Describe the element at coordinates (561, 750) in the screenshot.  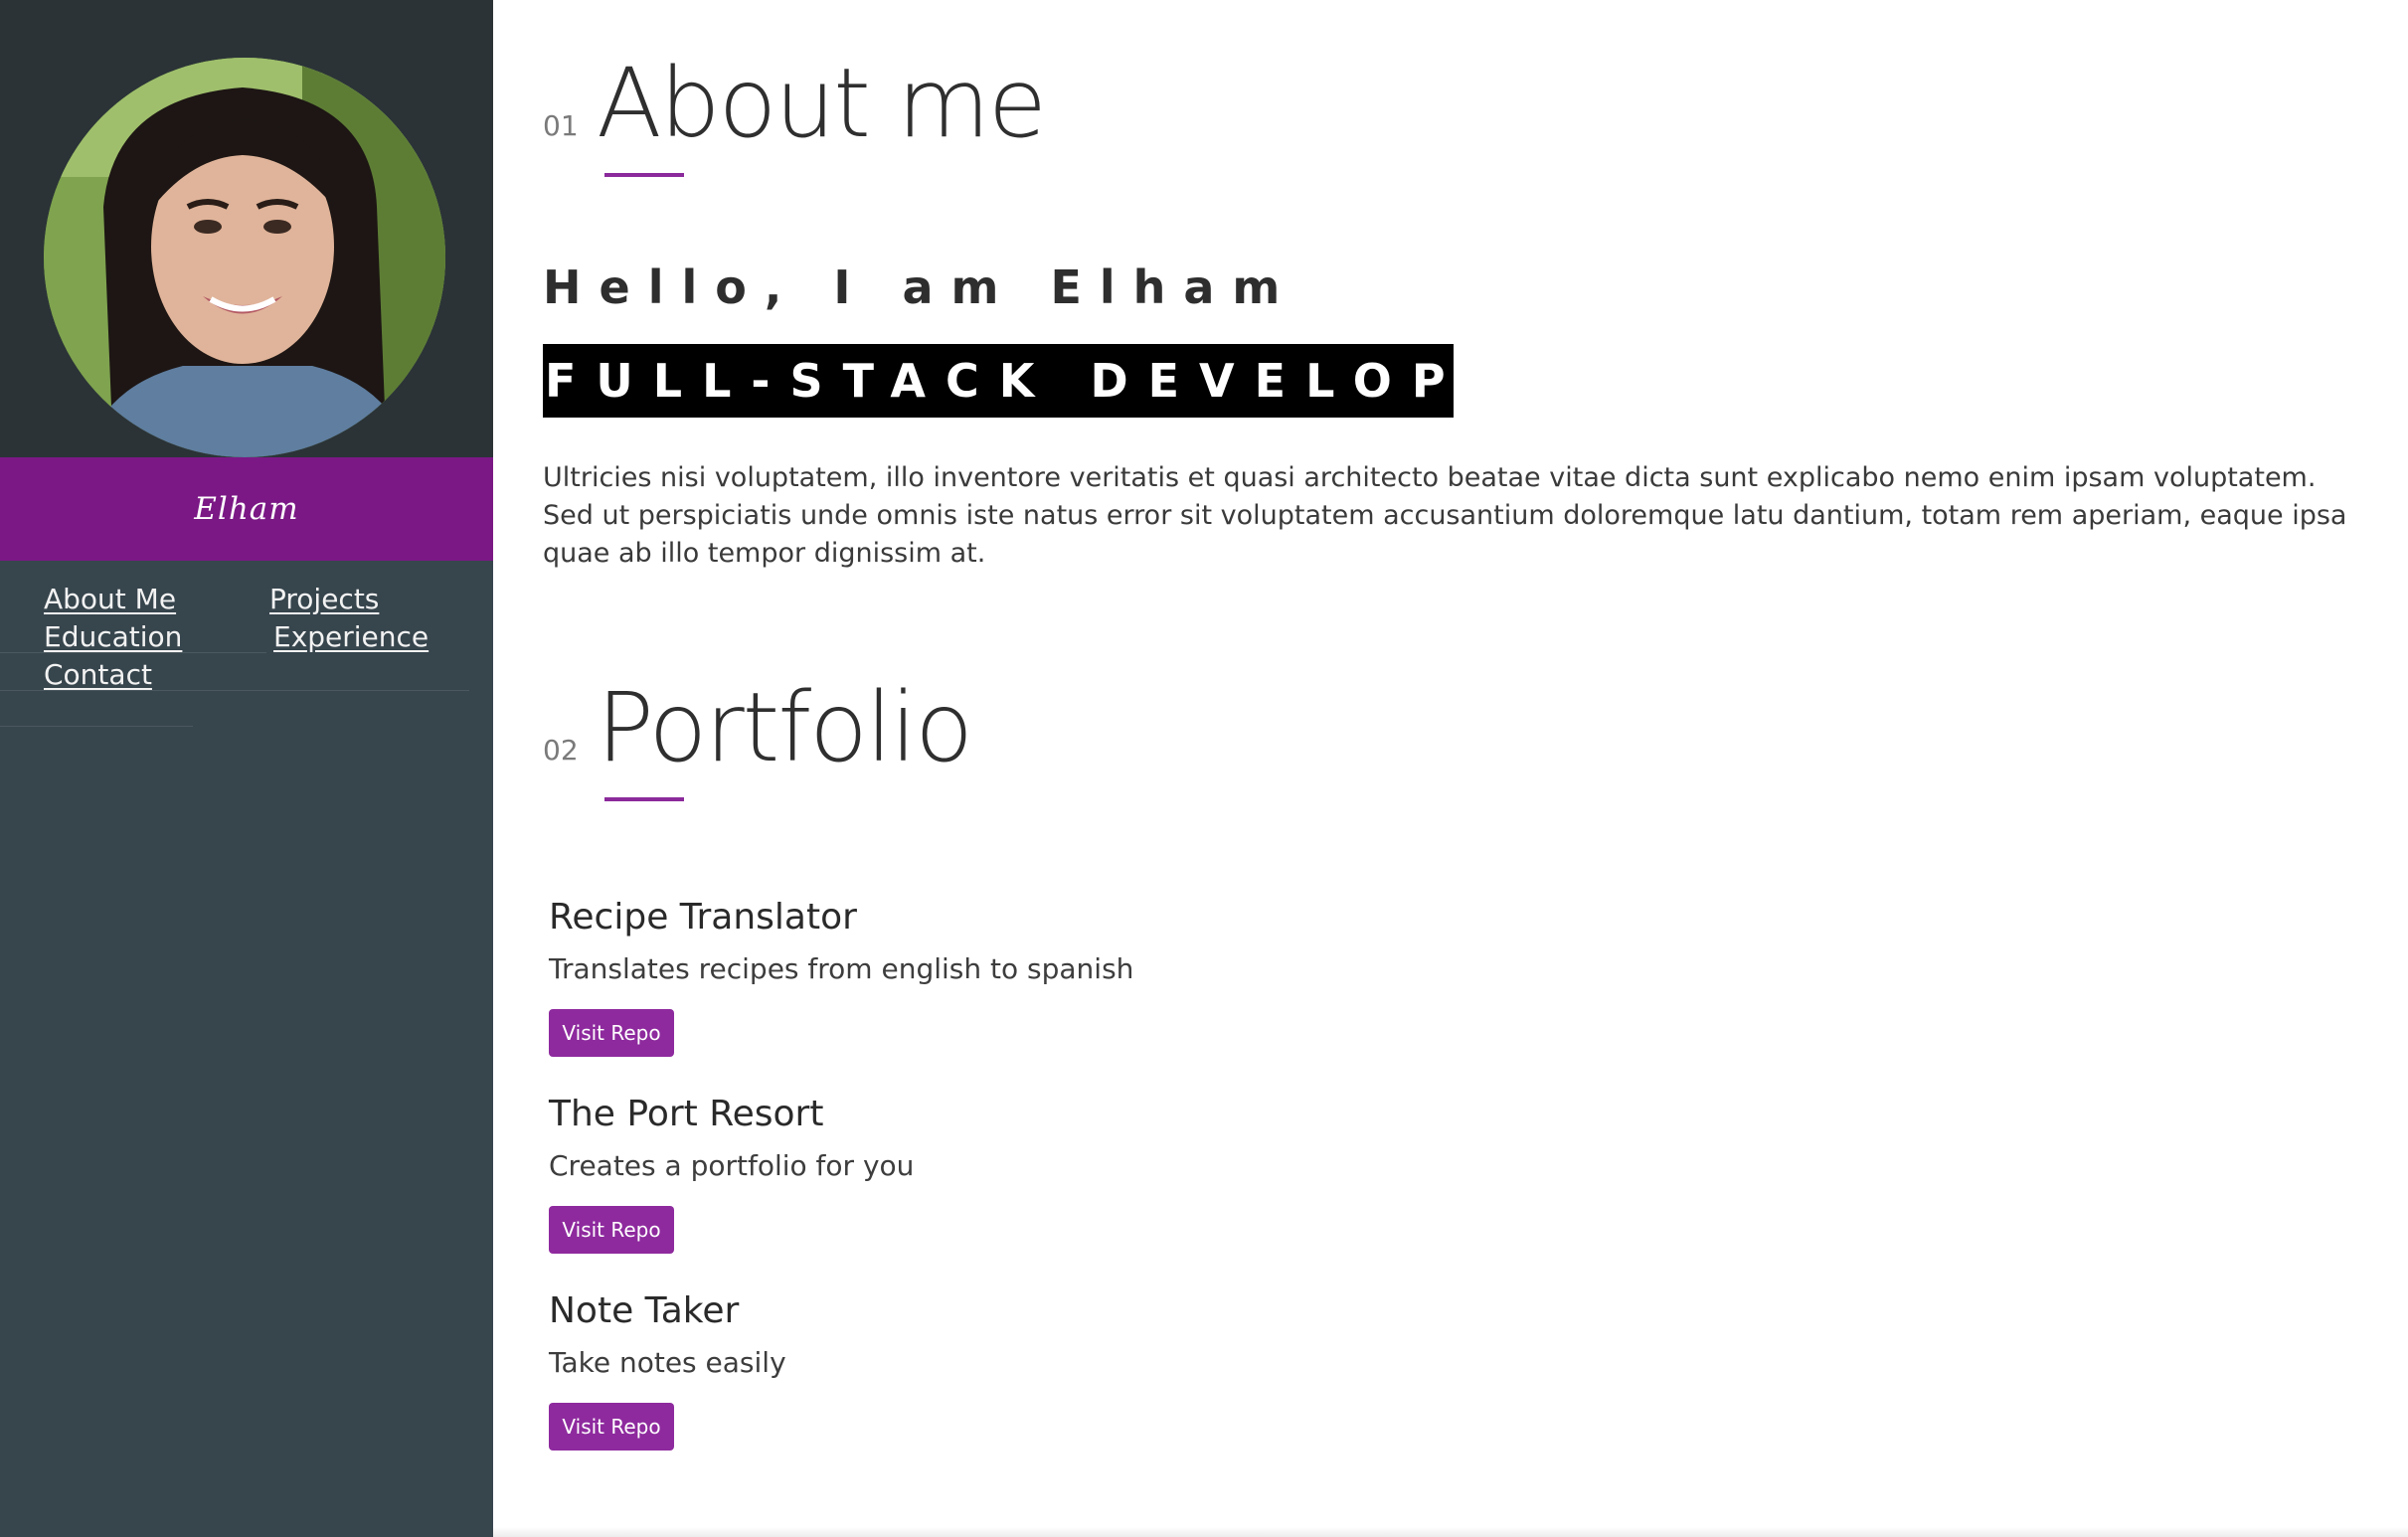
I see `portfolio-section-number: 02` at that location.